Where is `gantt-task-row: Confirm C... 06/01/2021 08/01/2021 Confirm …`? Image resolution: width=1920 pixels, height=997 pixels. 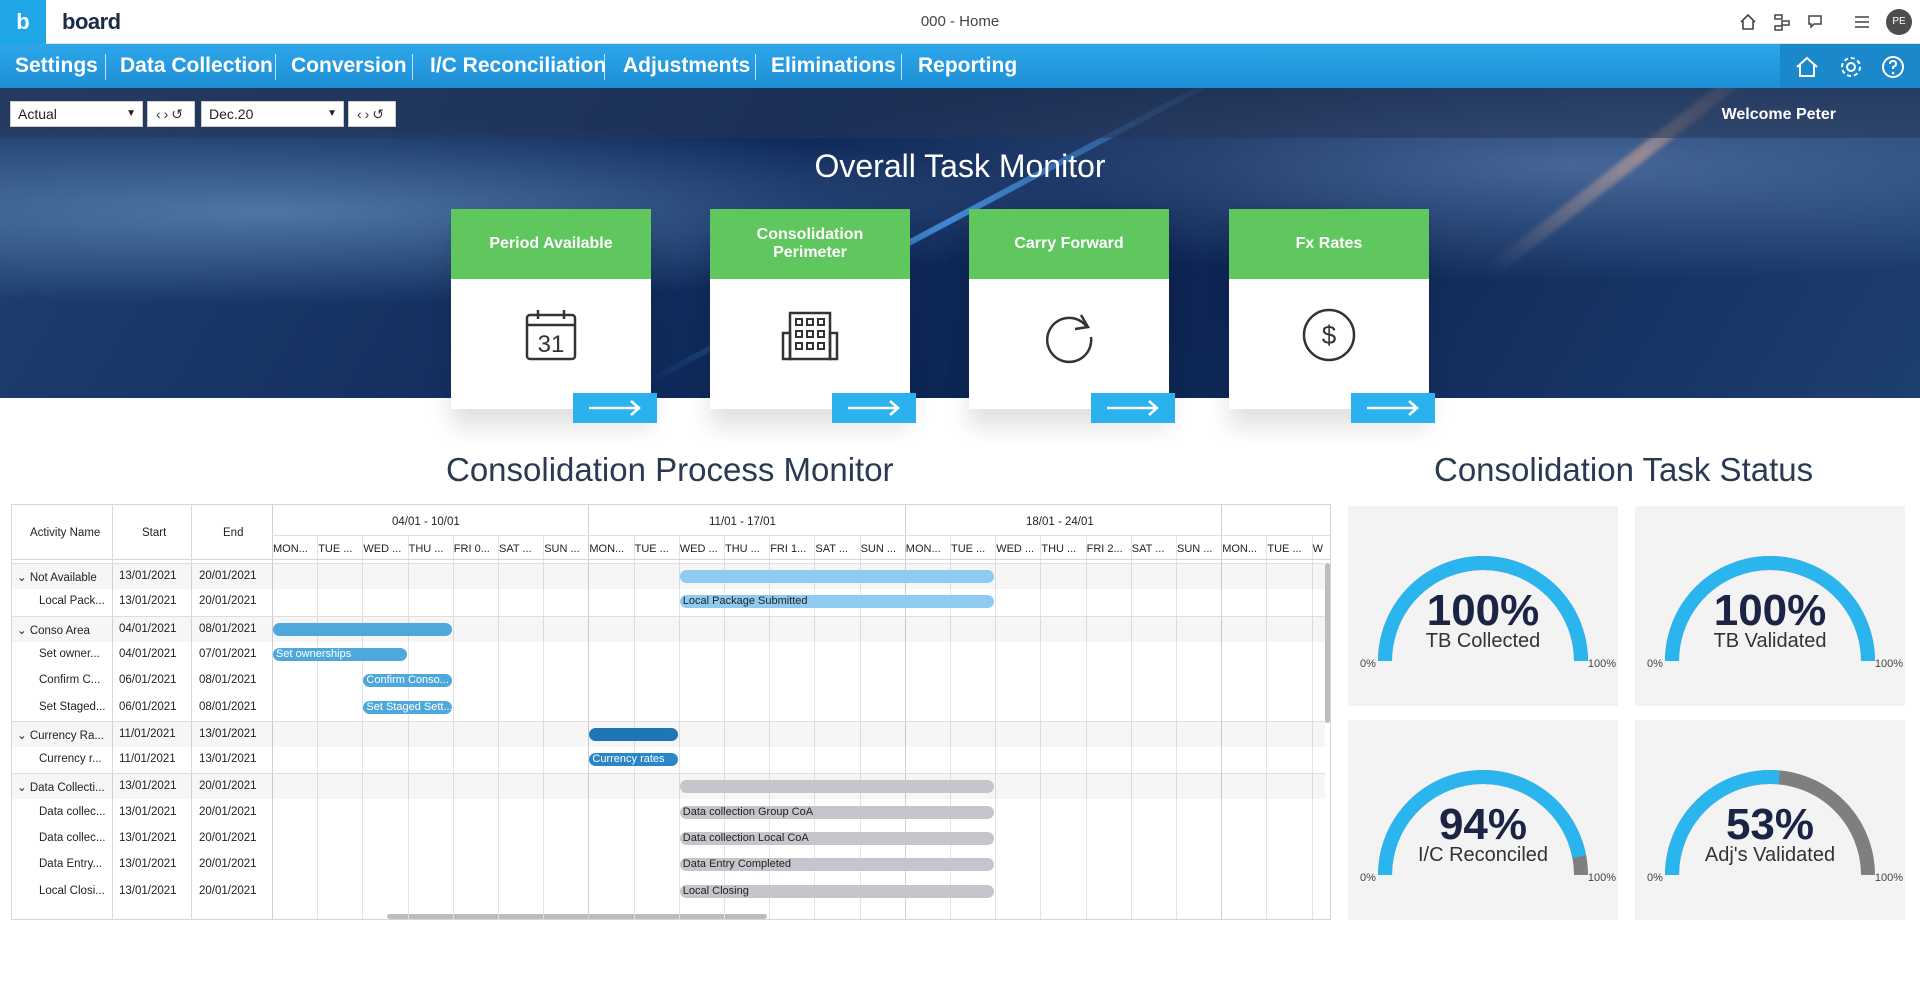 gantt-task-row: Confirm C... 06/01/2021 08/01/2021 Confirm … is located at coordinates (668, 681).